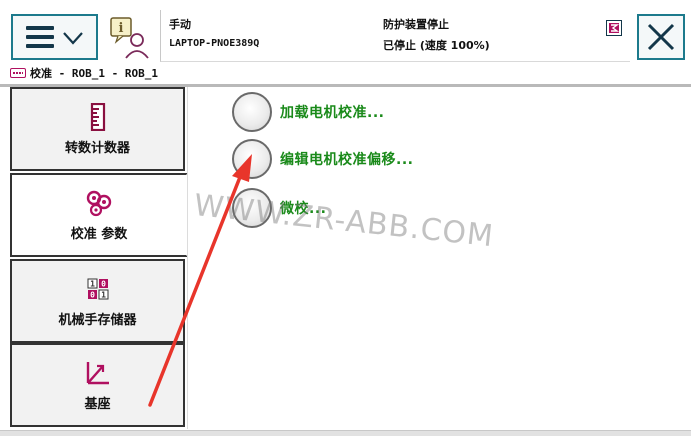 This screenshot has width=691, height=436. I want to click on operator-info-icon: i, so click(130, 38).